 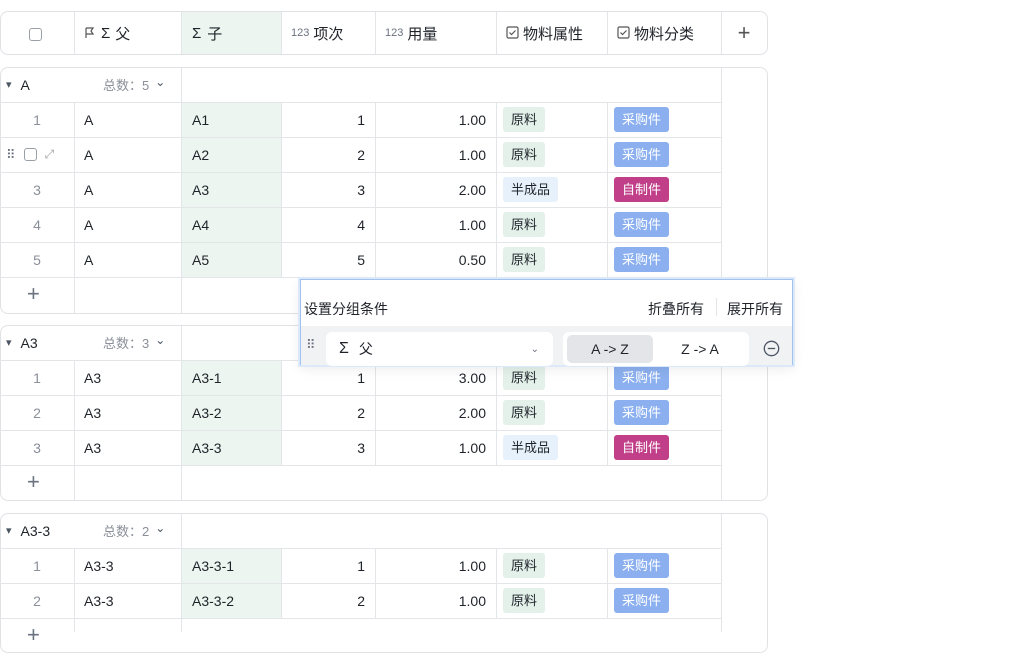 What do you see at coordinates (422, 34) in the screenshot?
I see `column-label: 用量` at bounding box center [422, 34].